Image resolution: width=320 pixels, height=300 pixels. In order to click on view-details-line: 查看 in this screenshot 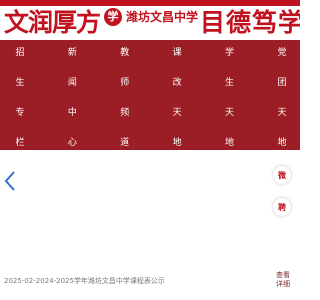, I will do `click(283, 275)`.